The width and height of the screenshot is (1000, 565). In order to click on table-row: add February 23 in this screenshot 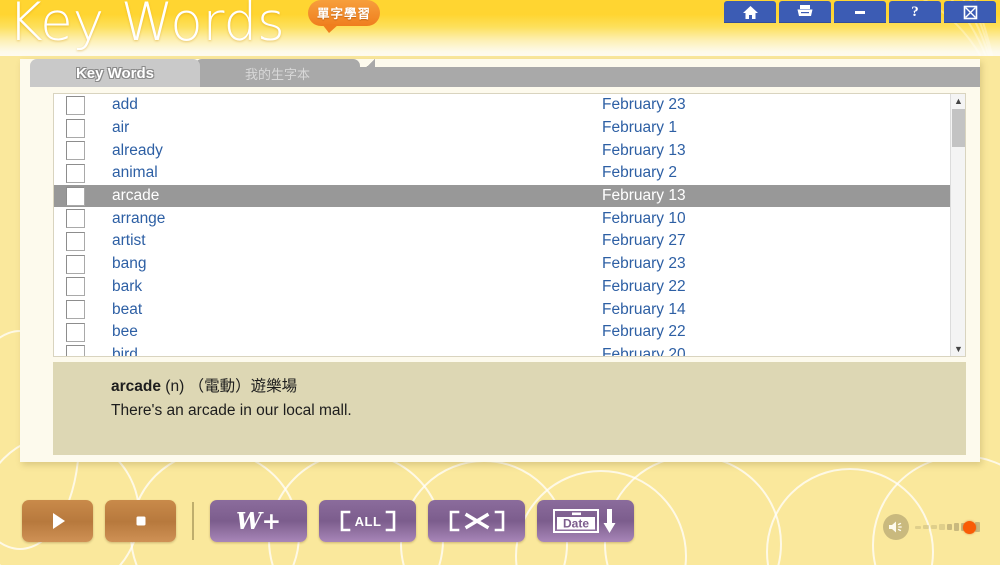, I will do `click(502, 105)`.